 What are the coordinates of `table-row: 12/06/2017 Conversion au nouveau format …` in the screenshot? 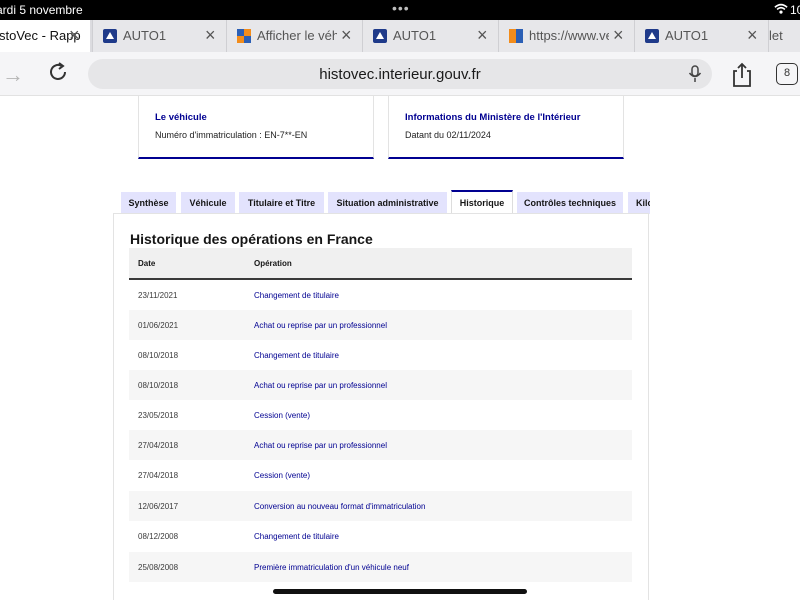 It's located at (380, 506).